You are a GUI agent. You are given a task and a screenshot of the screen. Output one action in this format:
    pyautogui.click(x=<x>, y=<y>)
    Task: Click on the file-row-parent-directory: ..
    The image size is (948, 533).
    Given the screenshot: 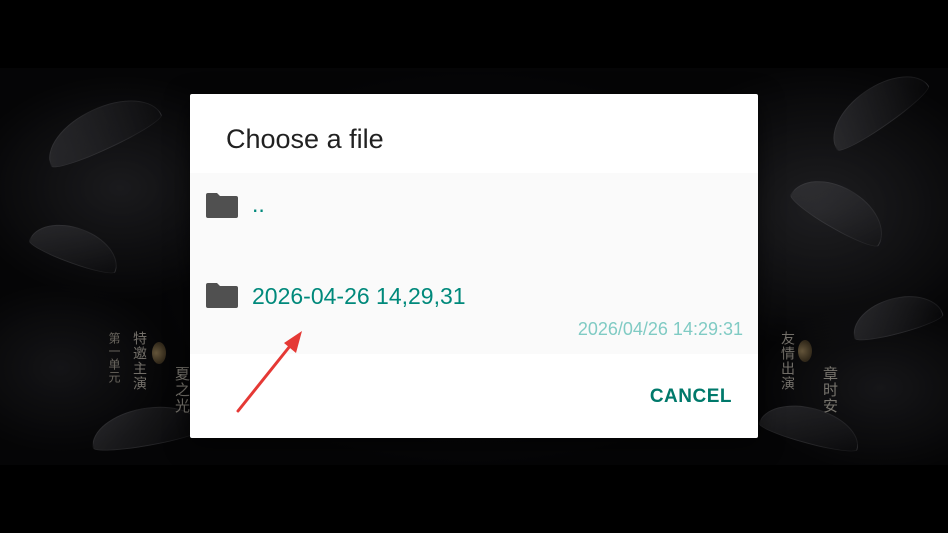 What is the action you would take?
    pyautogui.click(x=474, y=218)
    